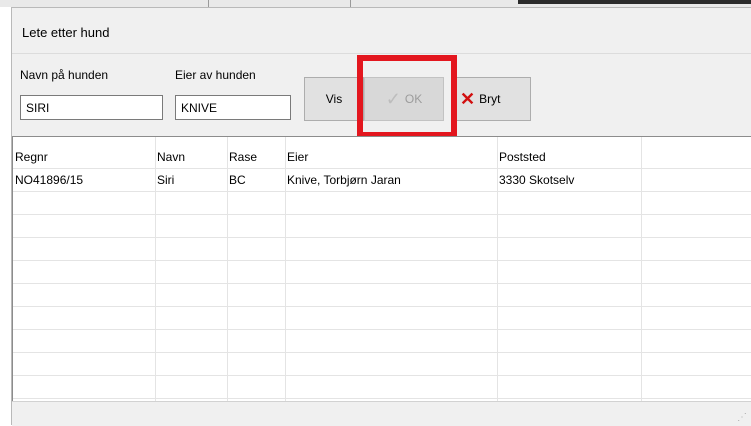 The height and width of the screenshot is (426, 751). I want to click on column-header-eier: Eier, so click(391, 157).